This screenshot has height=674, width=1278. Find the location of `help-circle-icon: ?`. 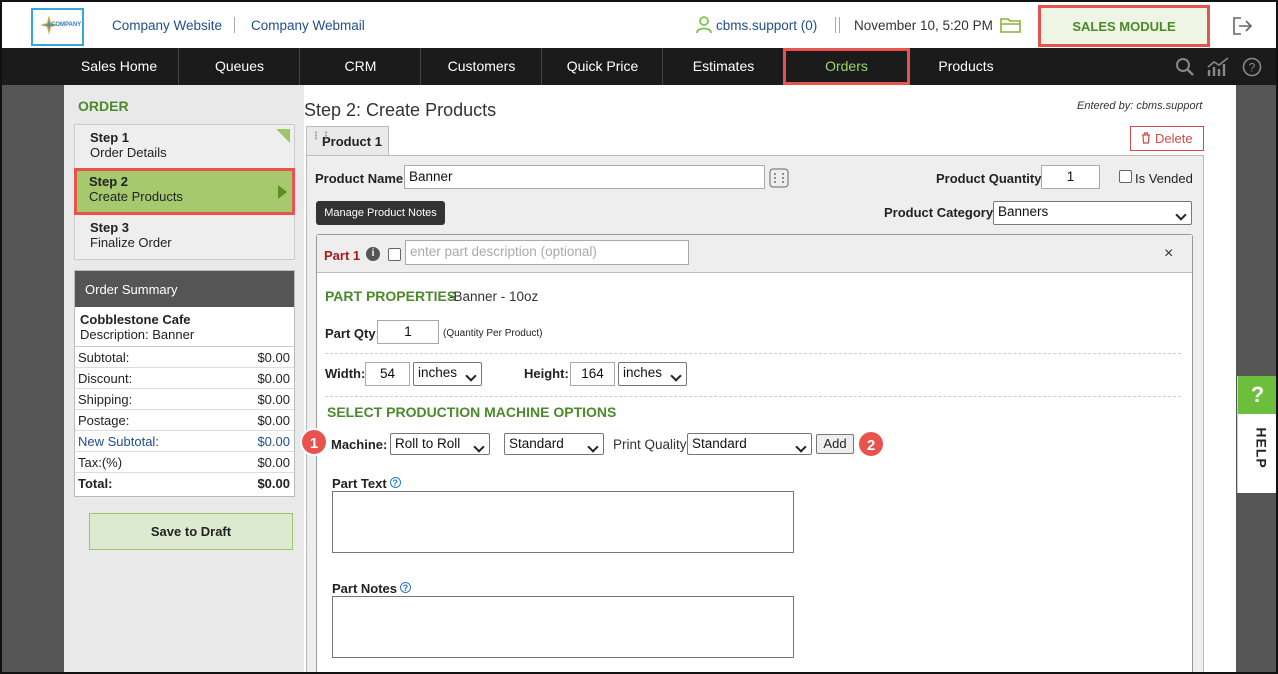

help-circle-icon: ? is located at coordinates (1252, 68).